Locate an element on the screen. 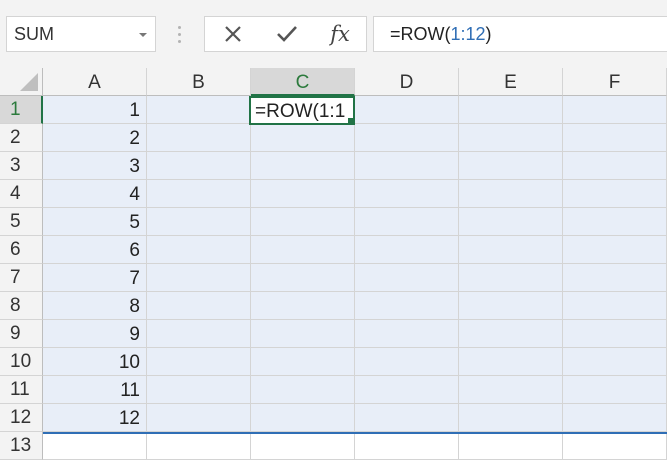  cell-d8 is located at coordinates (407, 306).